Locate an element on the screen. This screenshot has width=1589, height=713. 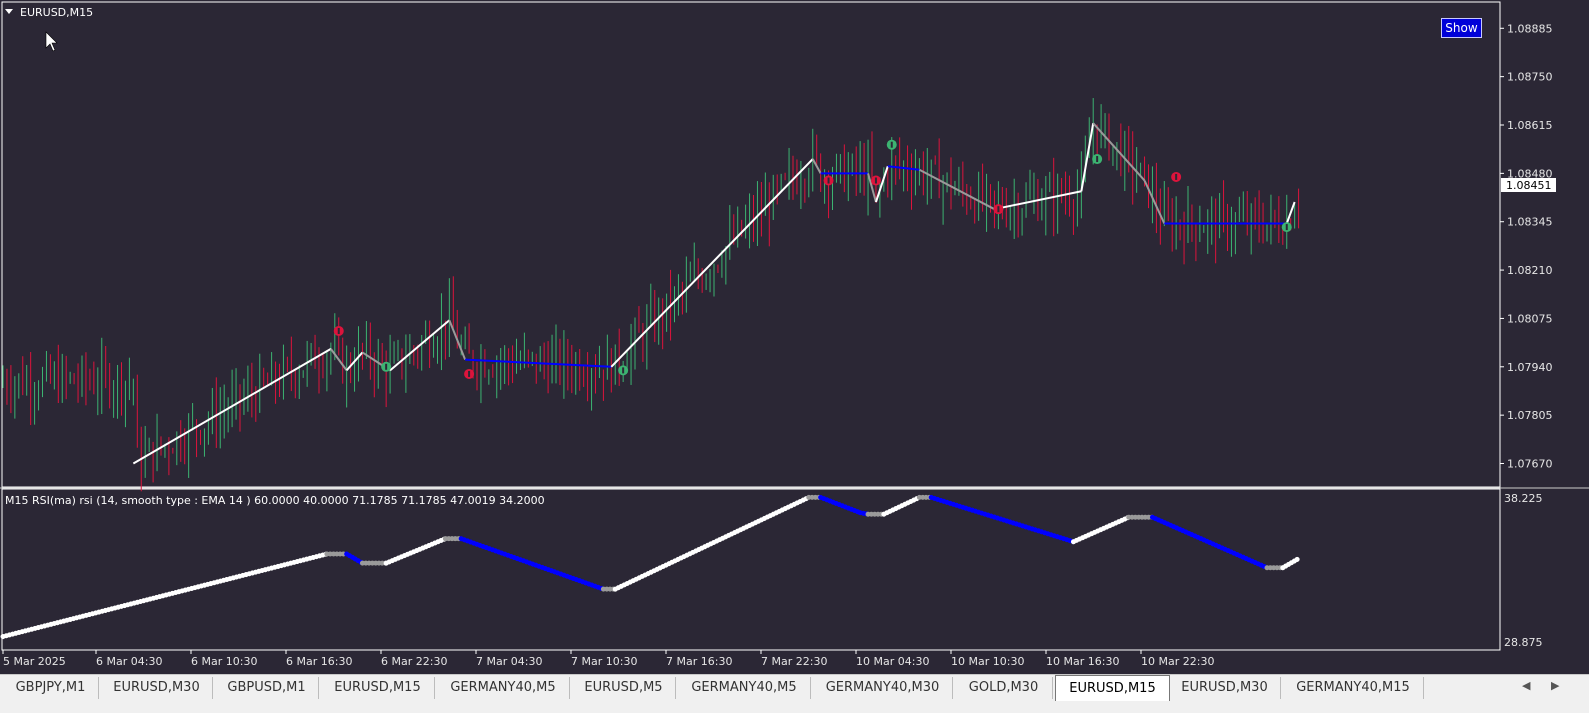
time-tick-label: 10 Mar 10:30 is located at coordinates (987, 661).